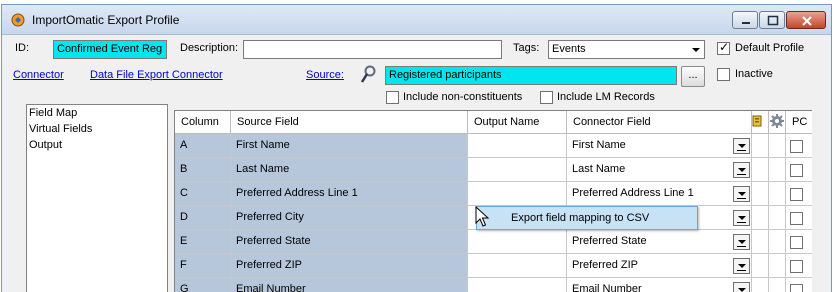  I want to click on context-menu: Export field mapping to CSV, so click(587, 218).